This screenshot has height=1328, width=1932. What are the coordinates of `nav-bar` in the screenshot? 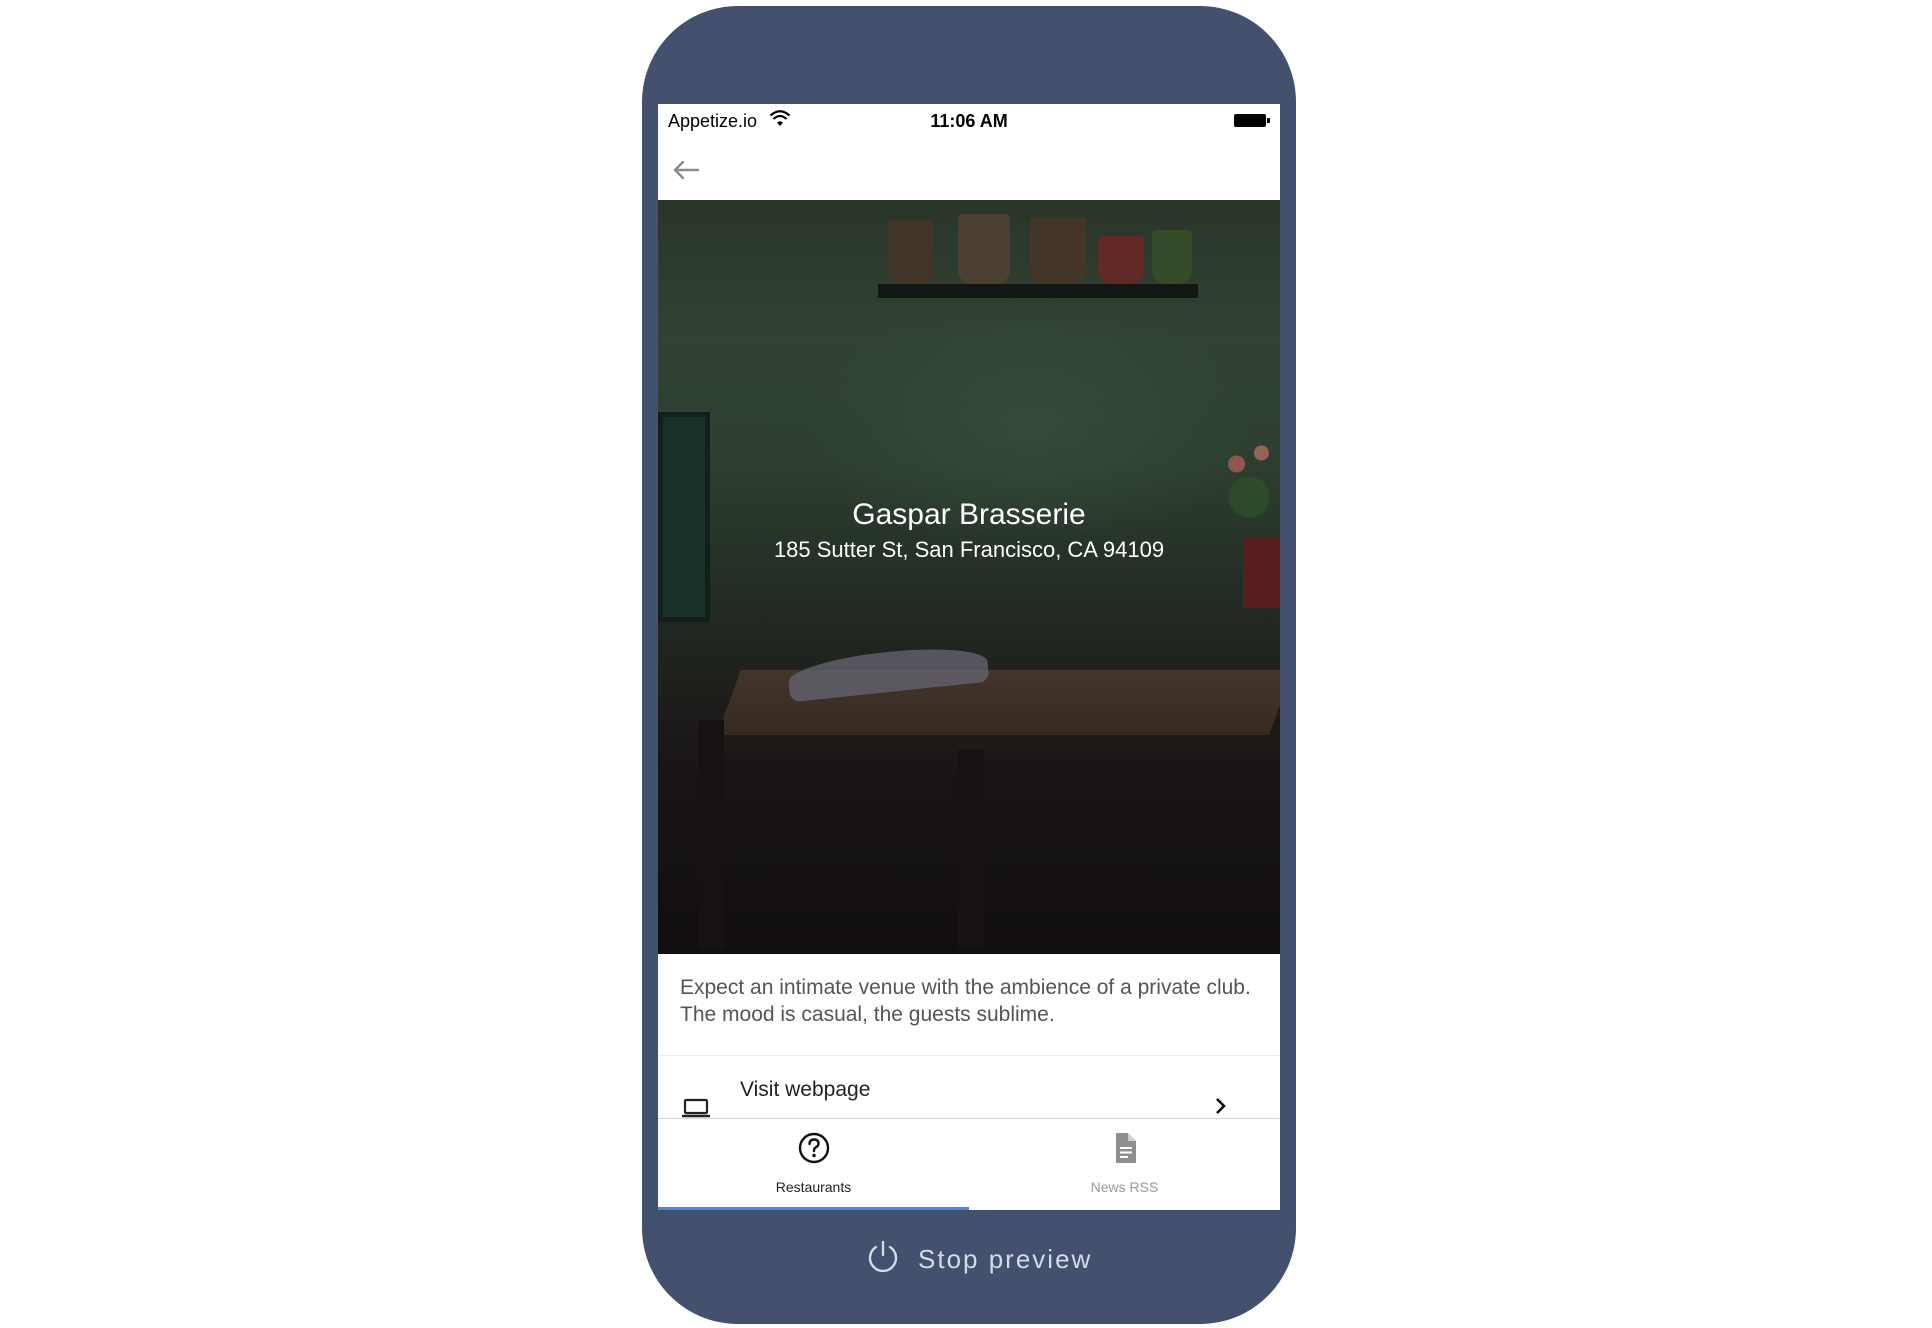 It's located at (969, 169).